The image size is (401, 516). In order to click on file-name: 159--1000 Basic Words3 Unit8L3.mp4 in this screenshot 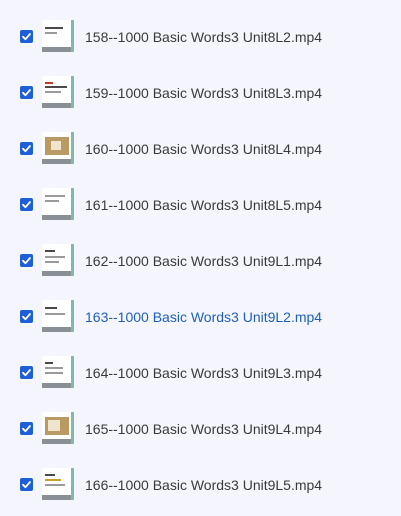, I will do `click(203, 93)`.